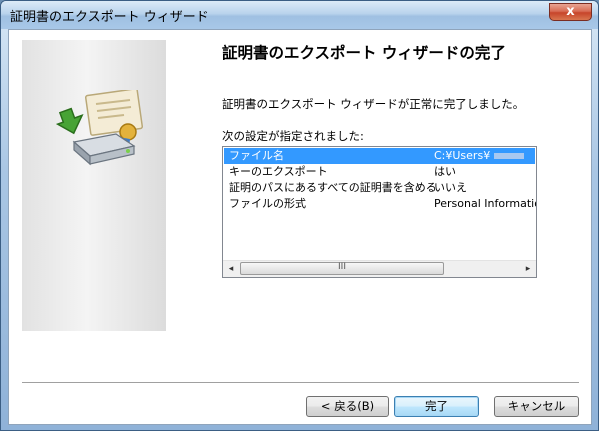 The width and height of the screenshot is (599, 431). I want to click on completion-message: 証明書のエクスポート ウィザードが正常に完了しました。, so click(373, 104).